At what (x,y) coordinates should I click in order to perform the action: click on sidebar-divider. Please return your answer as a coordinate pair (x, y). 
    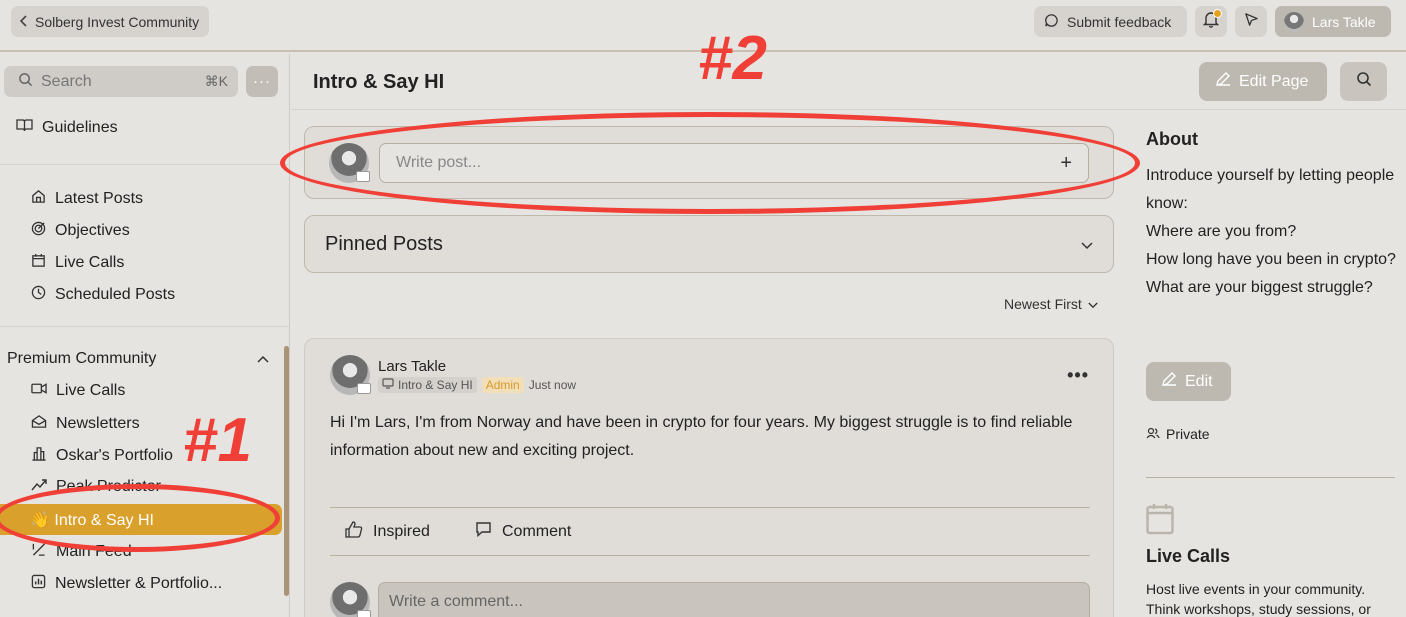
    Looking at the image, I should click on (145, 164).